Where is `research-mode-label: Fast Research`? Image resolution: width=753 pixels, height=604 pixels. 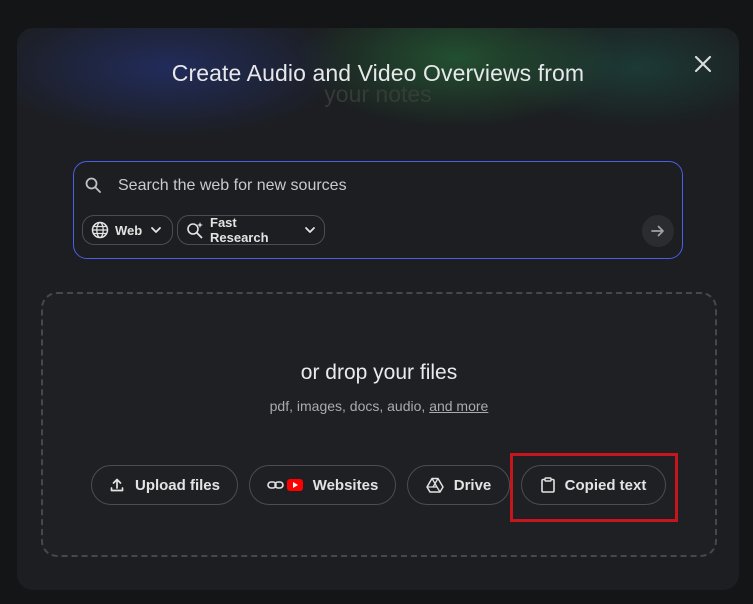 research-mode-label: Fast Research is located at coordinates (239, 230).